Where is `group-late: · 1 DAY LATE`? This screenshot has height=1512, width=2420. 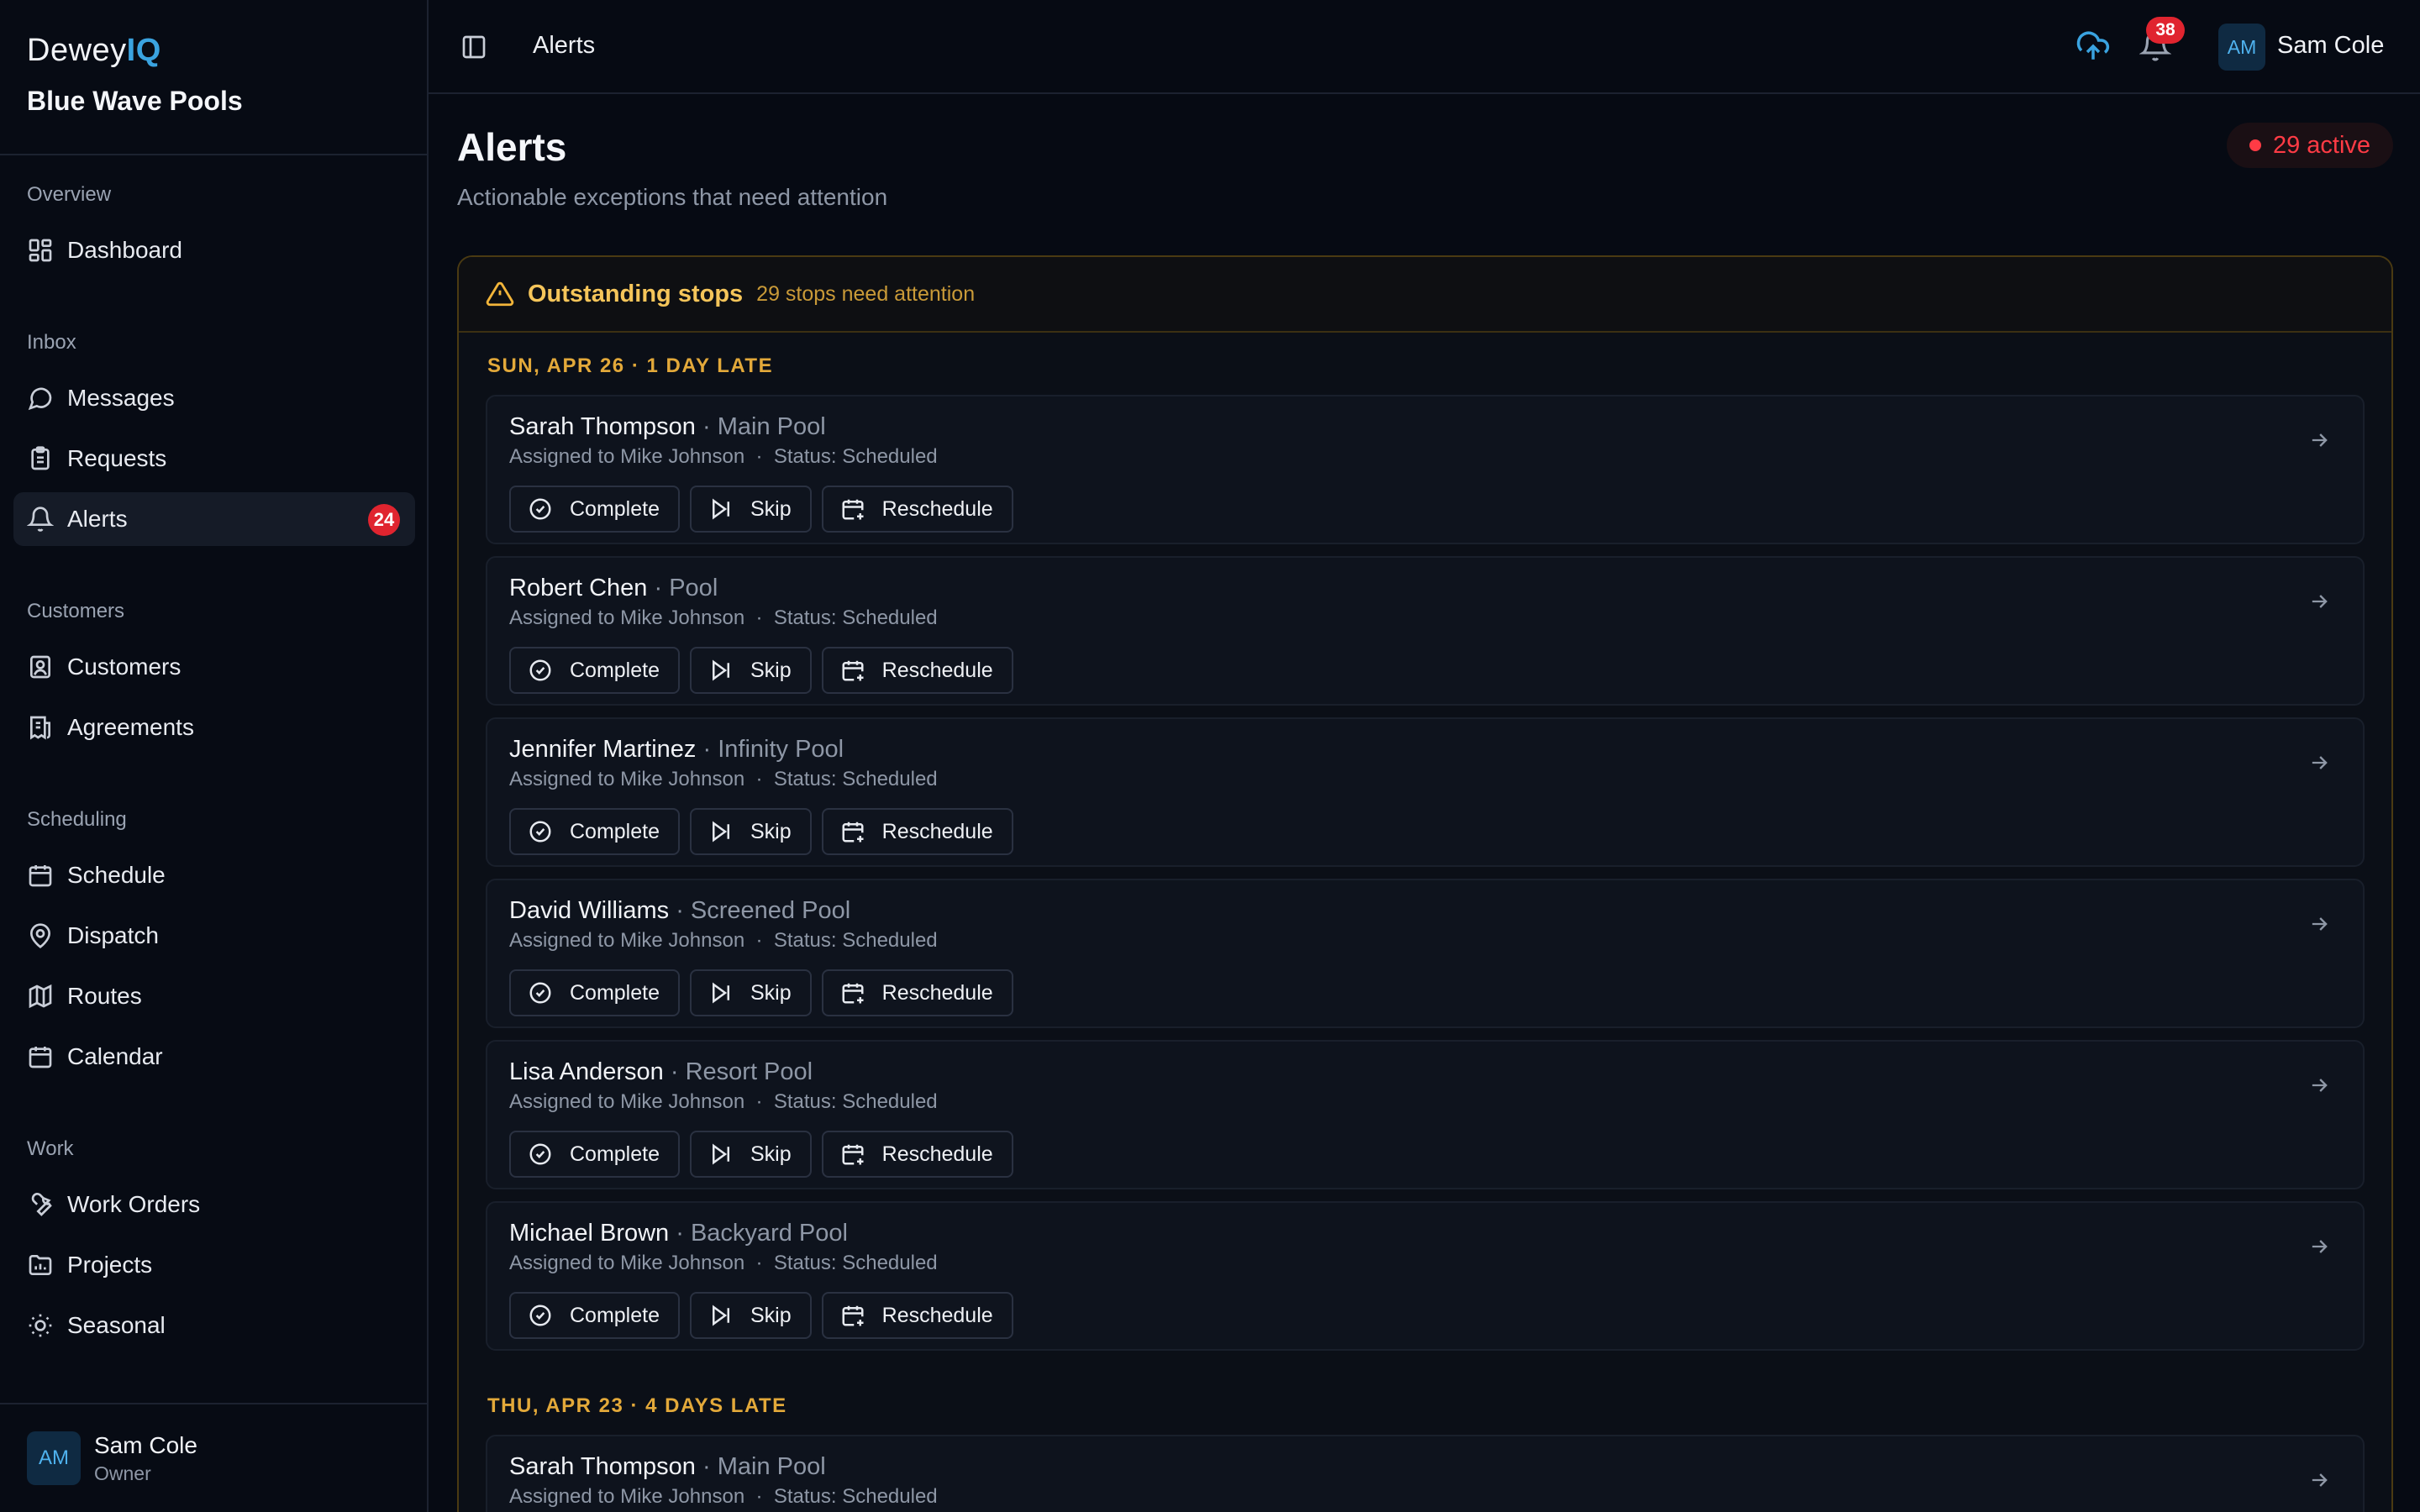 group-late: · 1 DAY LATE is located at coordinates (703, 365).